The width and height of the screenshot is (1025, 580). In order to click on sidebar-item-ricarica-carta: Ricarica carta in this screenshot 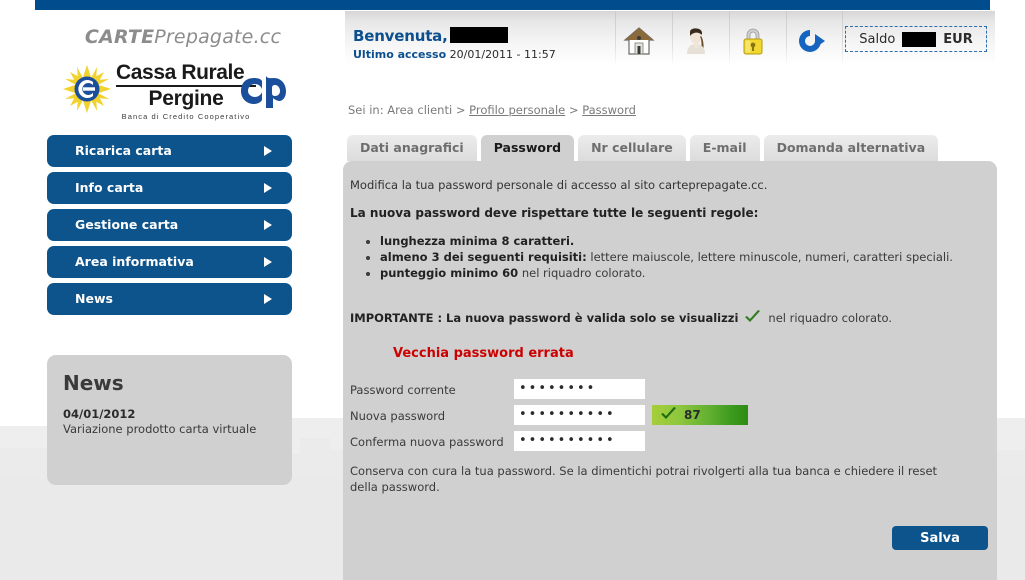, I will do `click(169, 151)`.